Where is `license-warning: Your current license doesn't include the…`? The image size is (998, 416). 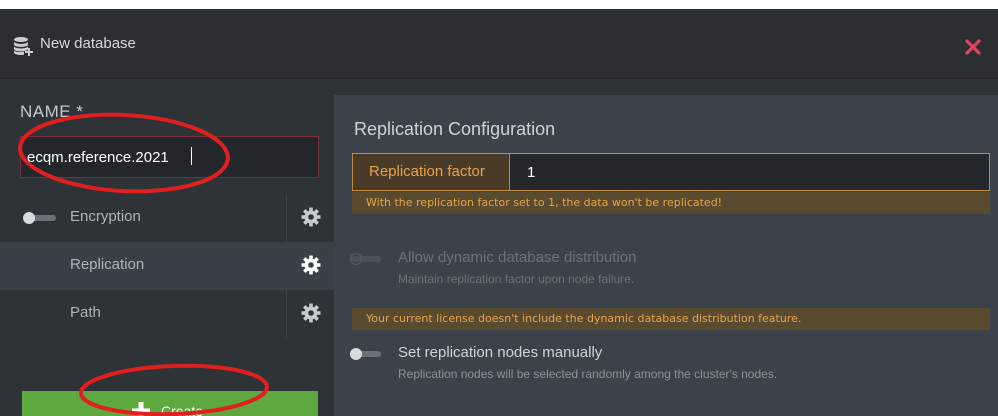 license-warning: Your current license doesn't include the… is located at coordinates (671, 319).